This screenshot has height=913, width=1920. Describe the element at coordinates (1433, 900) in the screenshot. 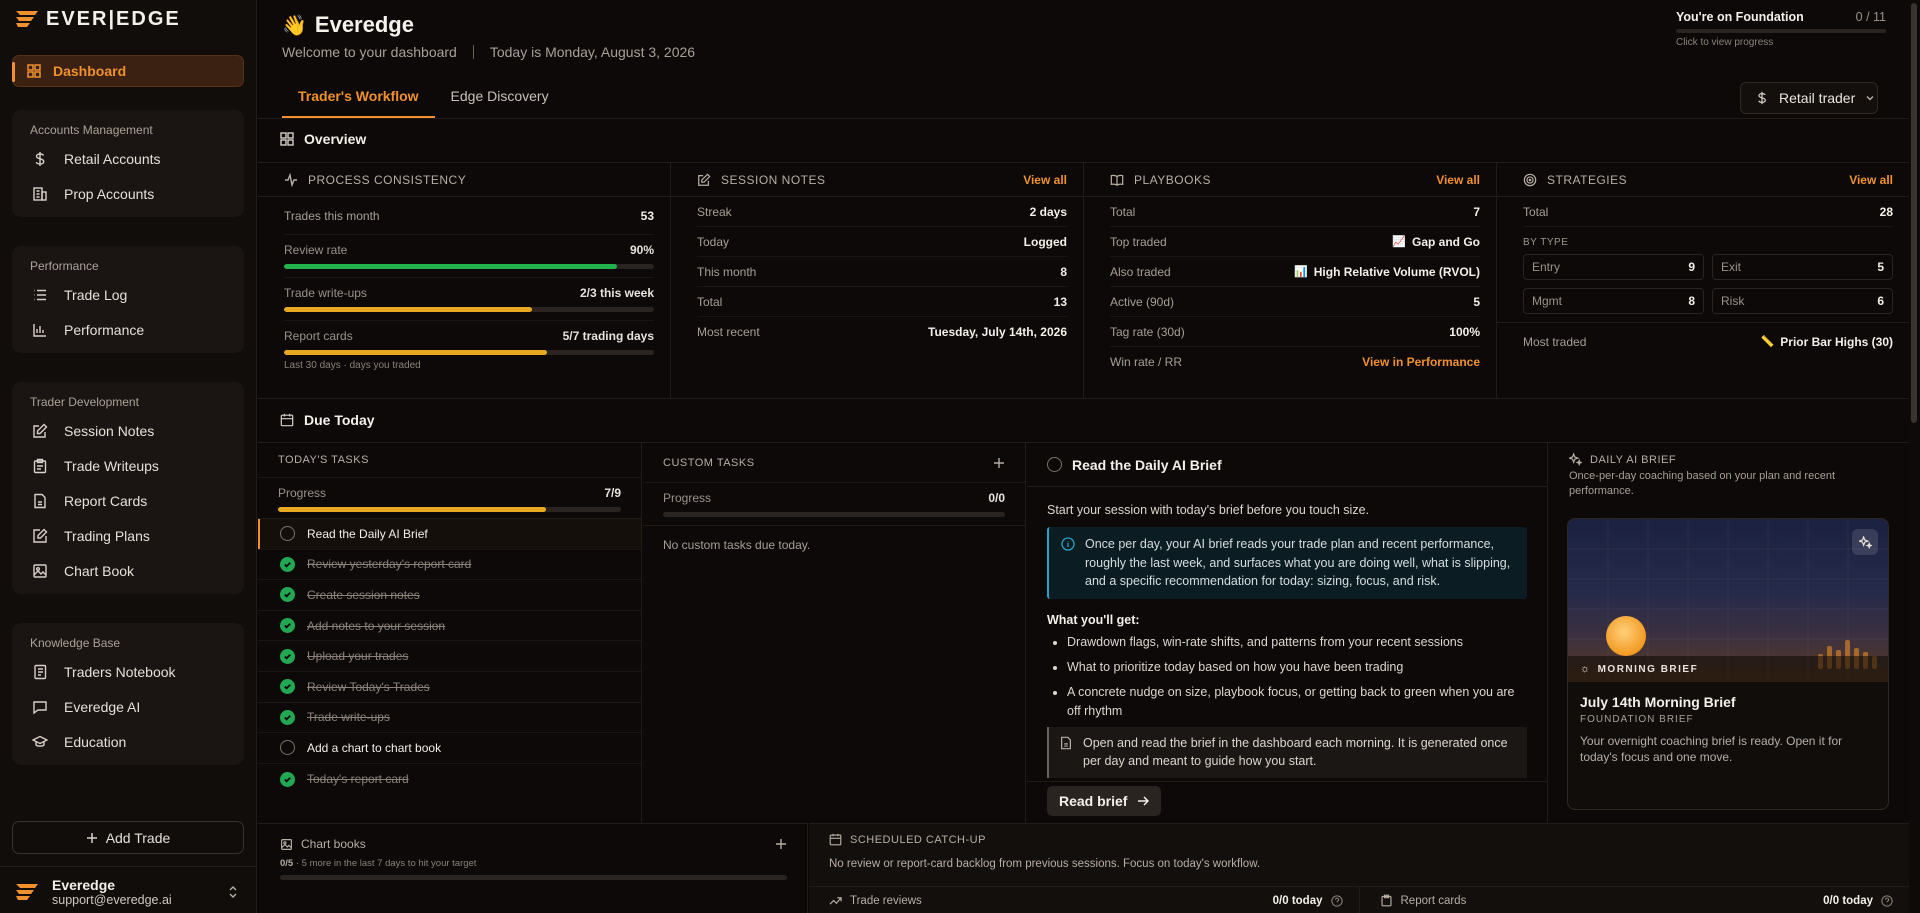

I see `stat-label: Report cards` at that location.